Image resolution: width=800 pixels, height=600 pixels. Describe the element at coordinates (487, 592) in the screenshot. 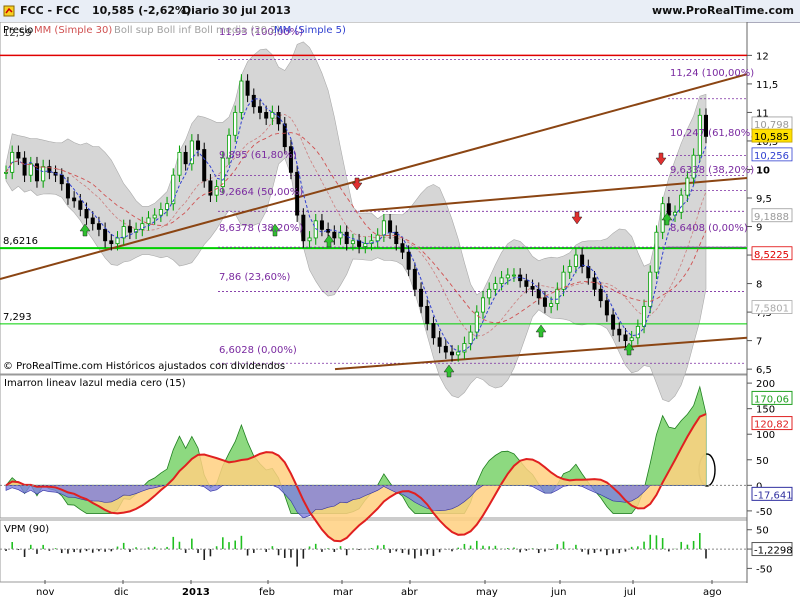

I see `x-tick-label: may` at that location.